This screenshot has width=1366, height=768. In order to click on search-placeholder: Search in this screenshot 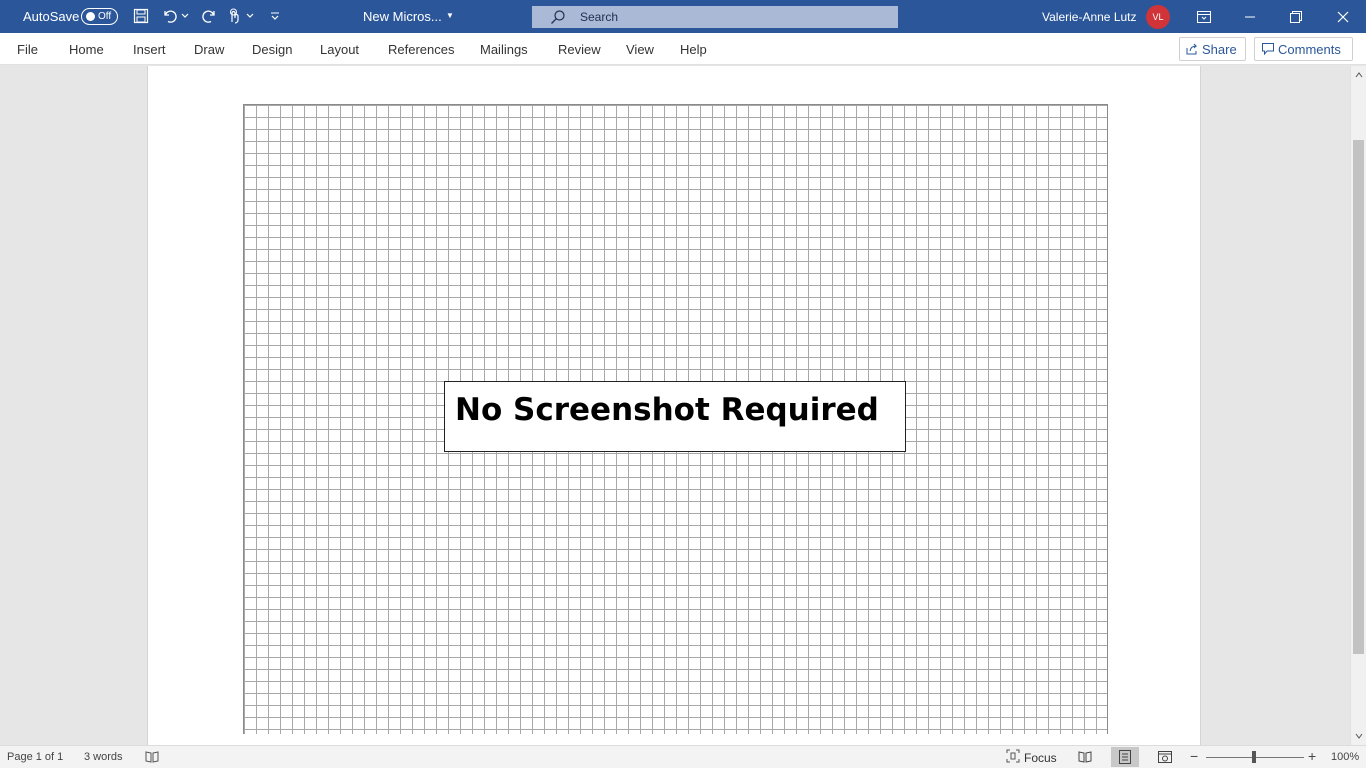, I will do `click(599, 17)`.